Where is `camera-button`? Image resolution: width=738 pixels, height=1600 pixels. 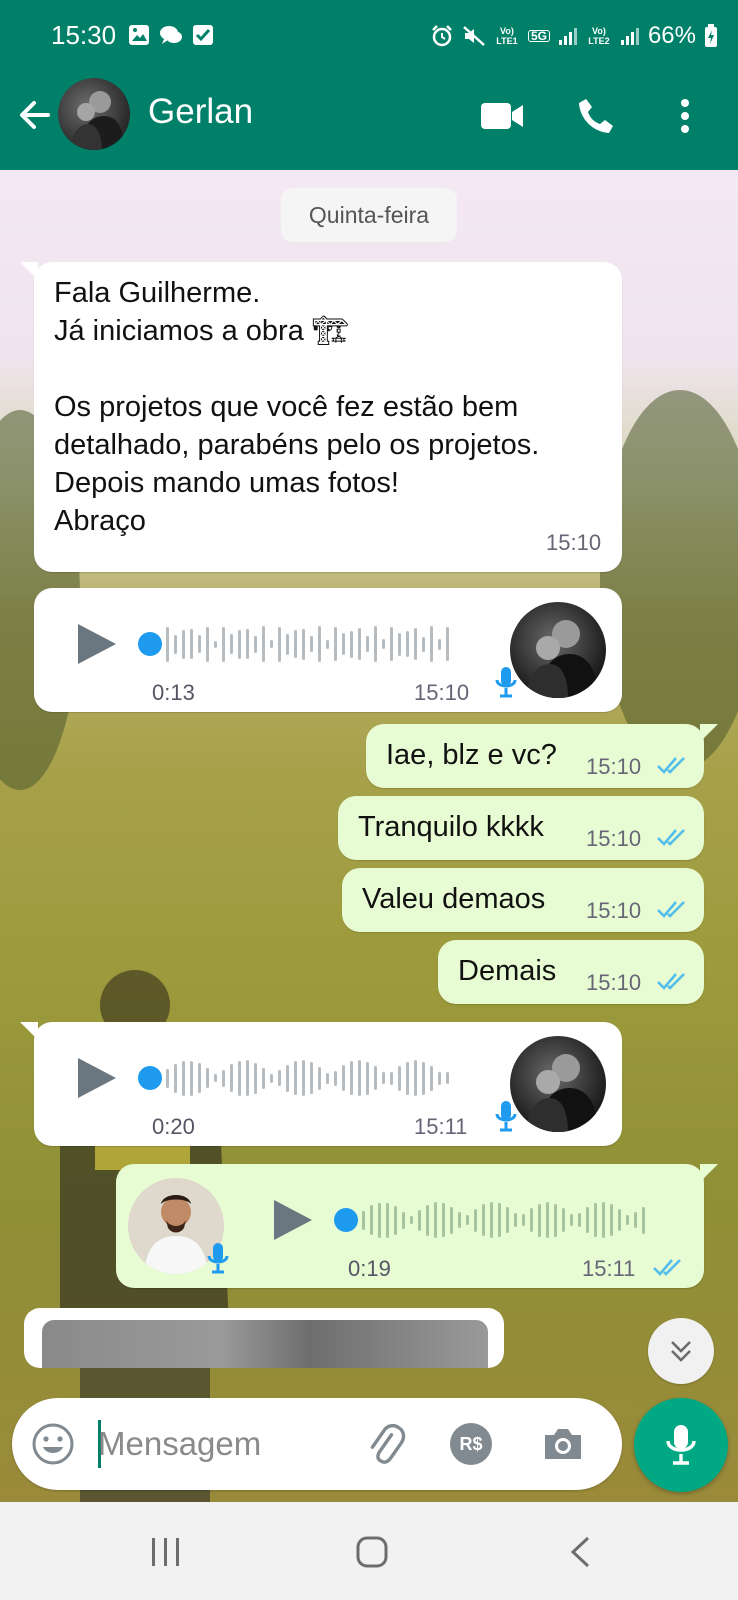
camera-button is located at coordinates (563, 1444).